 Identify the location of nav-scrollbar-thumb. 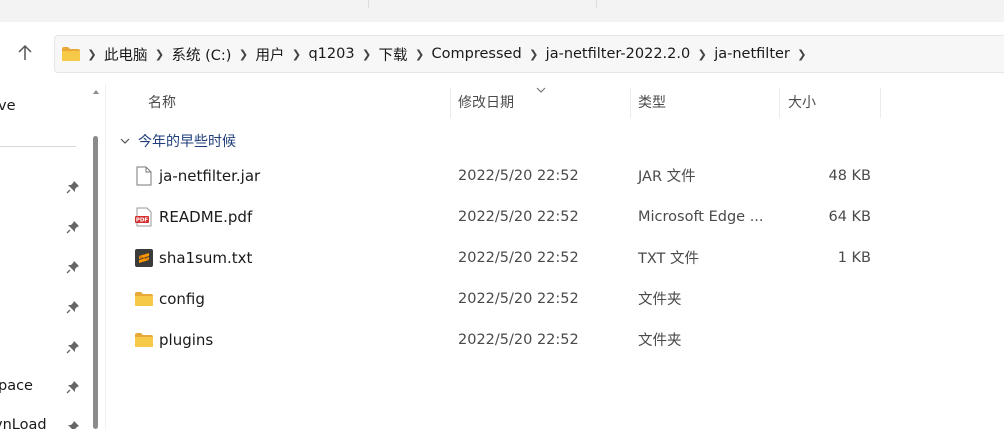
(95, 282).